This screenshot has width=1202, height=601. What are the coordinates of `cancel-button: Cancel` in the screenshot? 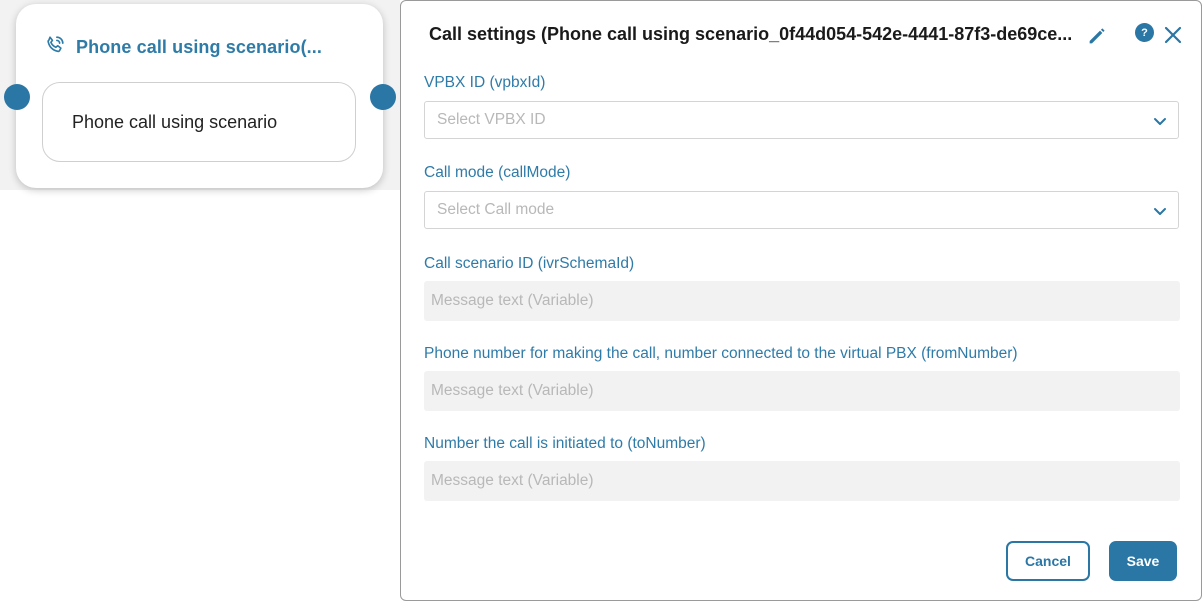 It's located at (1048, 561).